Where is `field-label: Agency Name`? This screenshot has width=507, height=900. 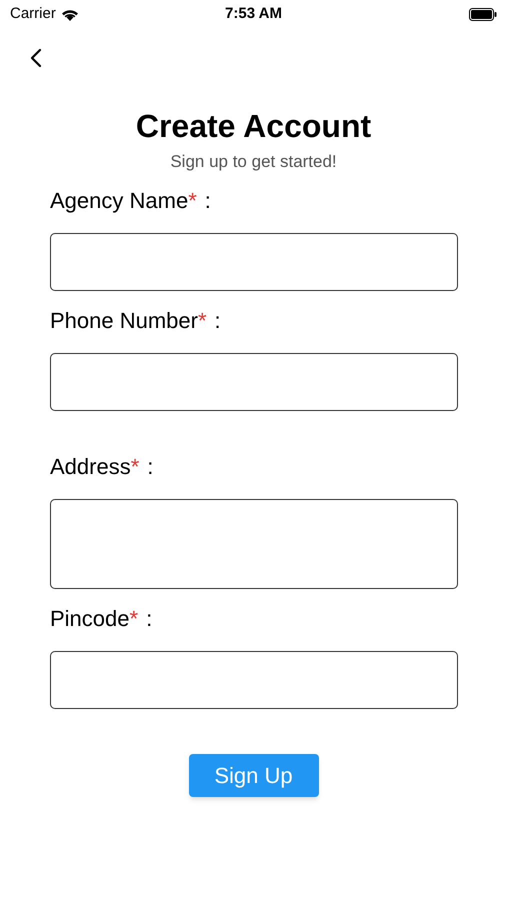 field-label: Agency Name is located at coordinates (119, 201).